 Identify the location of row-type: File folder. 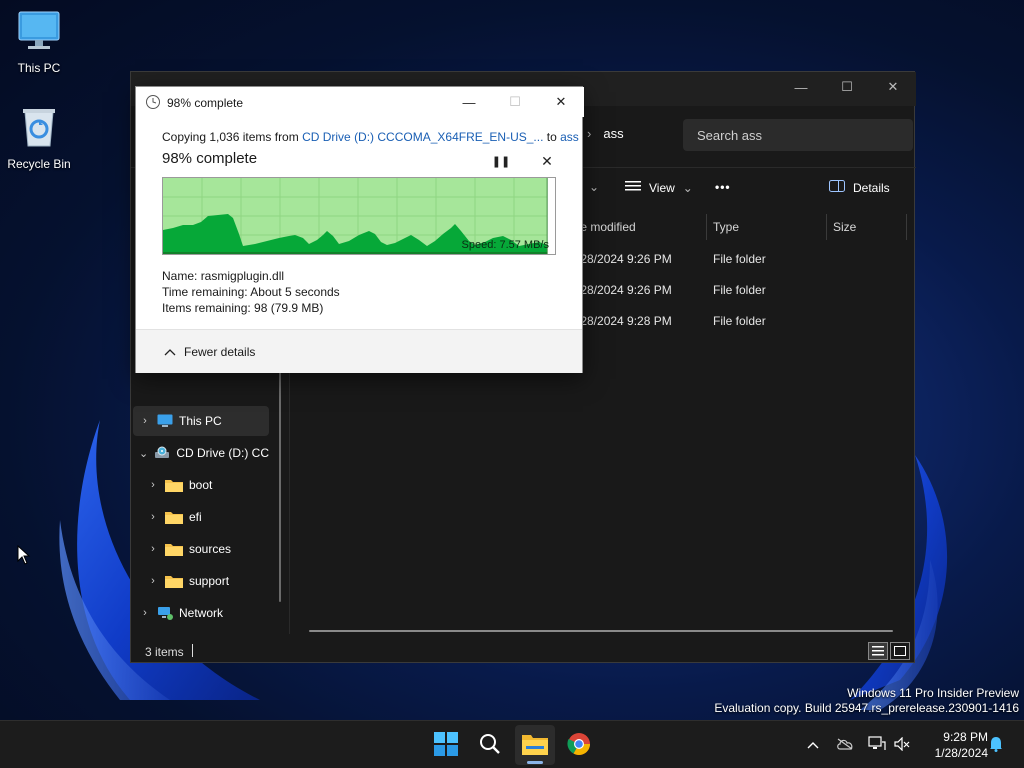
(739, 290).